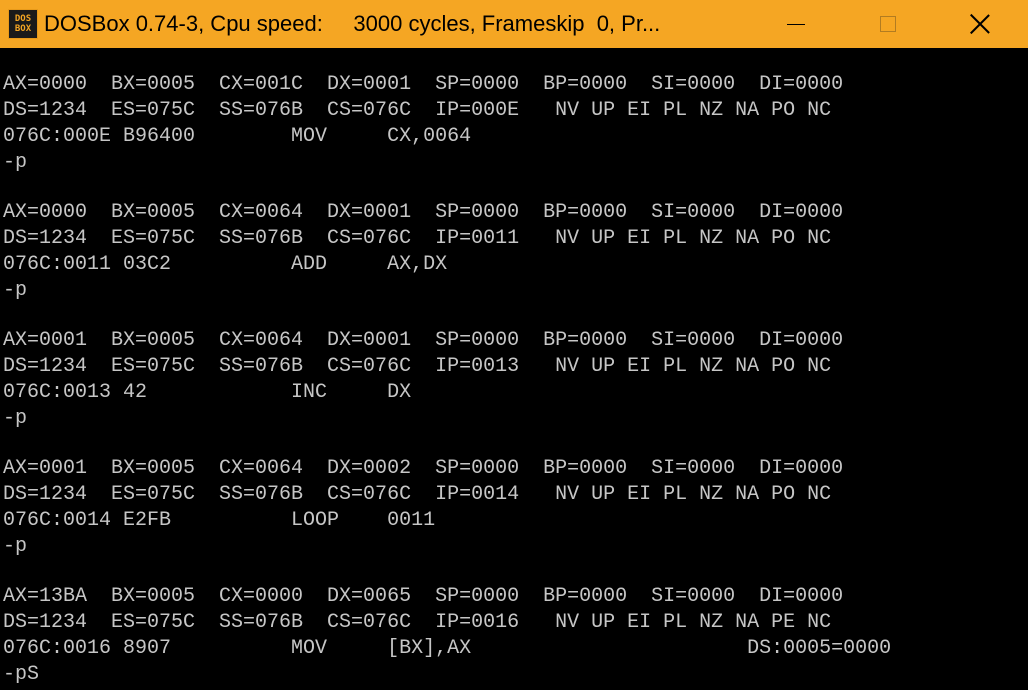 The image size is (1028, 690). I want to click on console-prompt: -pS, so click(21, 675).